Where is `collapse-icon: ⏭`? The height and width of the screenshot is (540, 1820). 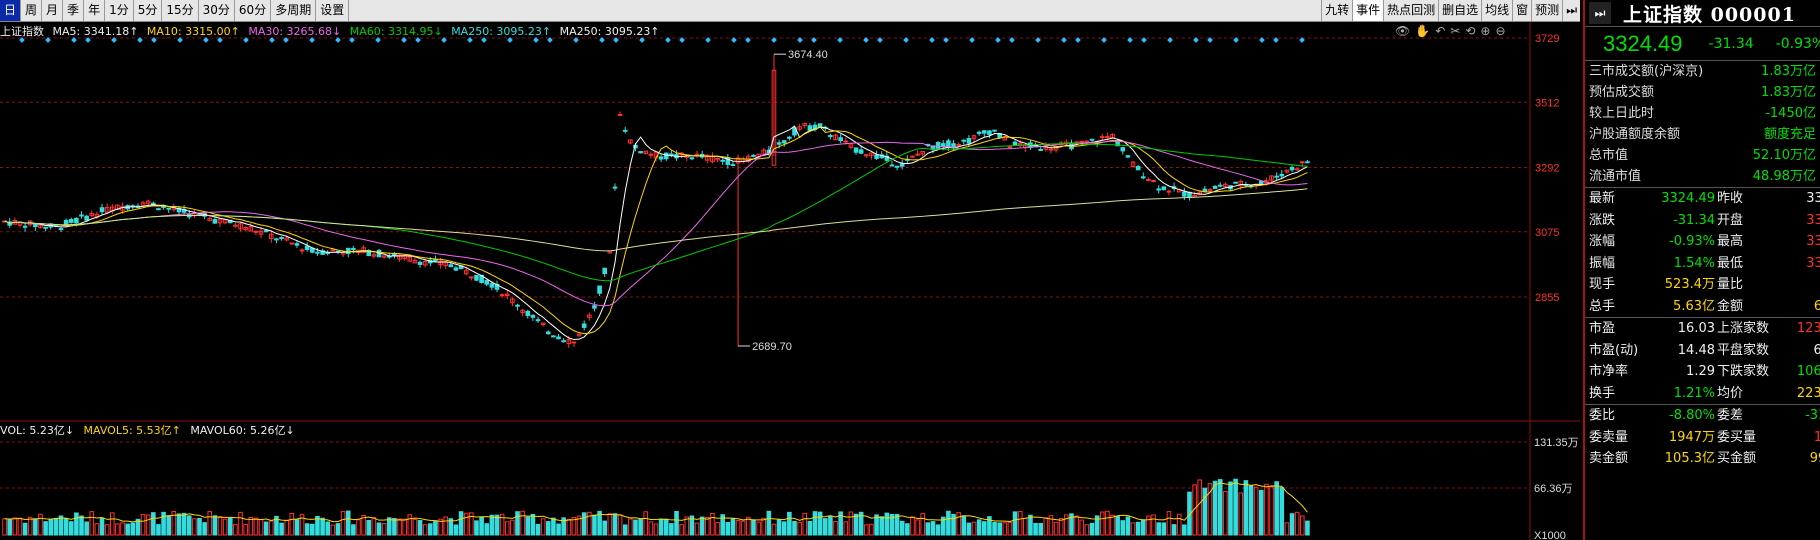
collapse-icon: ⏭ is located at coordinates (1600, 13).